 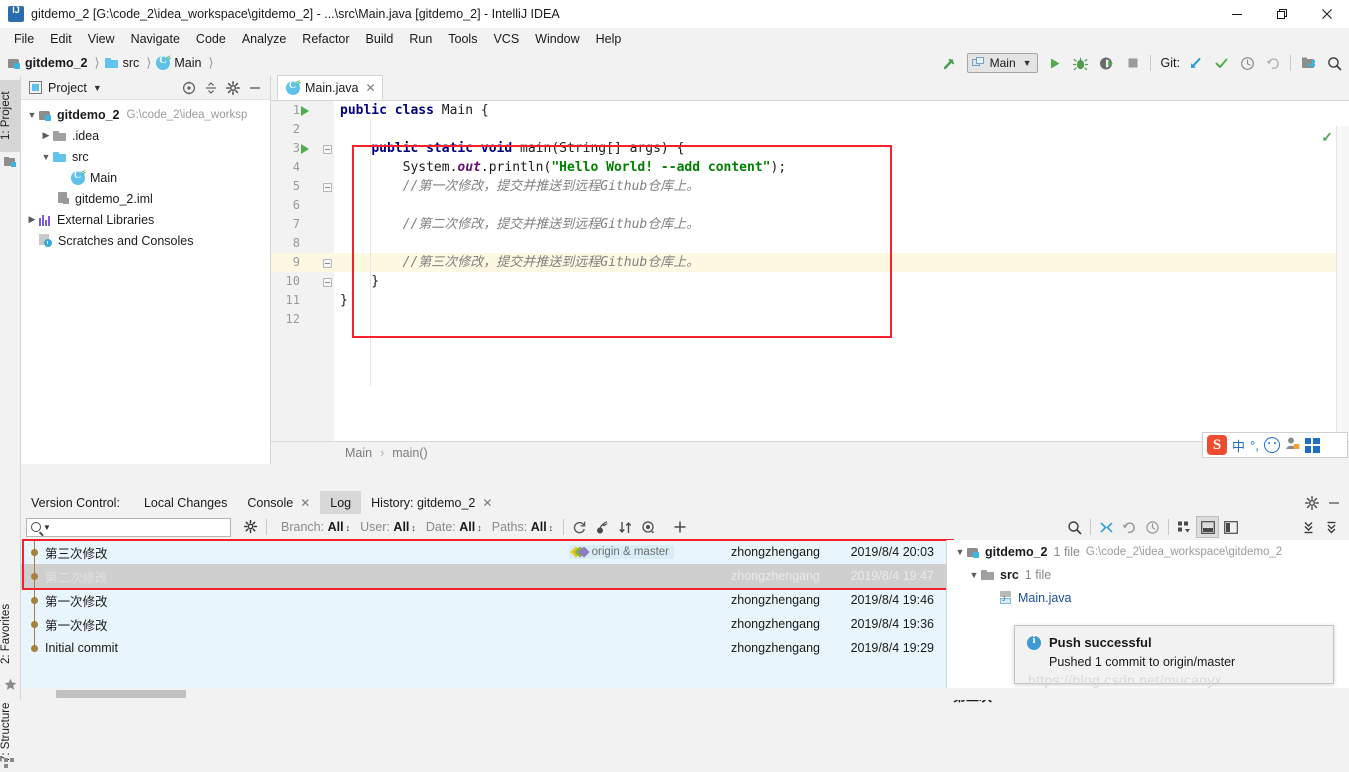 What do you see at coordinates (305, 149) in the screenshot?
I see `run-gutter-icon` at bounding box center [305, 149].